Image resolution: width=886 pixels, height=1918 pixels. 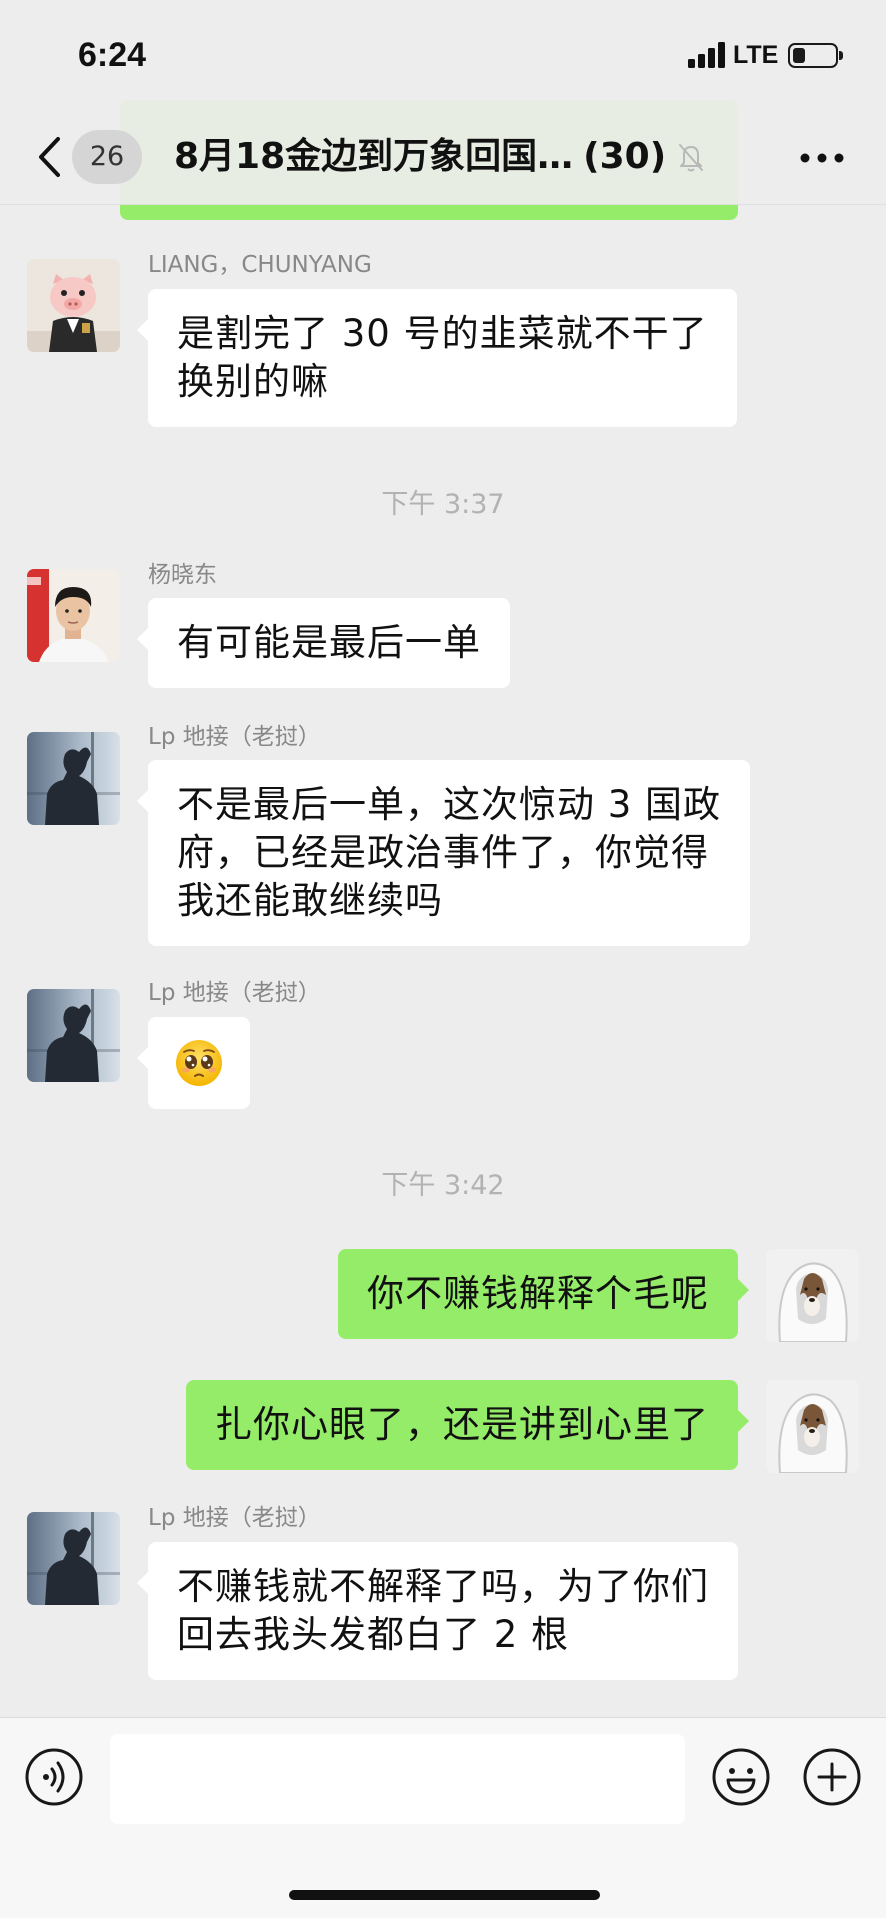 I want to click on avatar-yang-xiaodong, so click(x=73, y=615).